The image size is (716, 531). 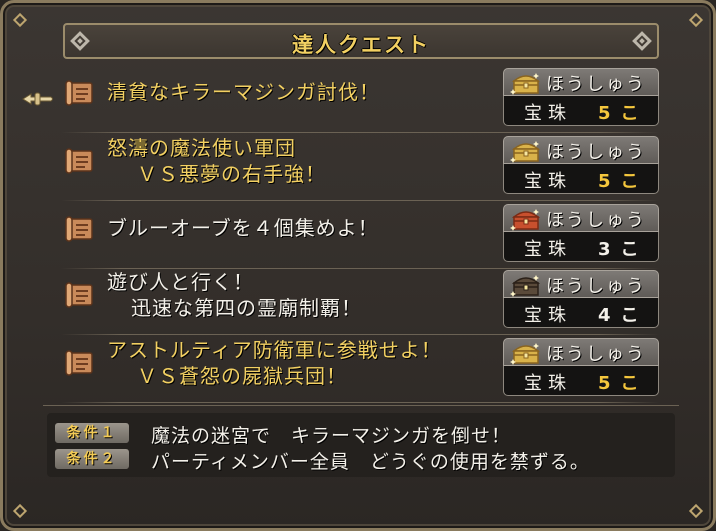 I want to click on quest-row: 怒濤の魔法使い軍団 ＶＳ悪夢の右手強！ ほうしゅう宝珠 5こ, so click(x=360, y=168).